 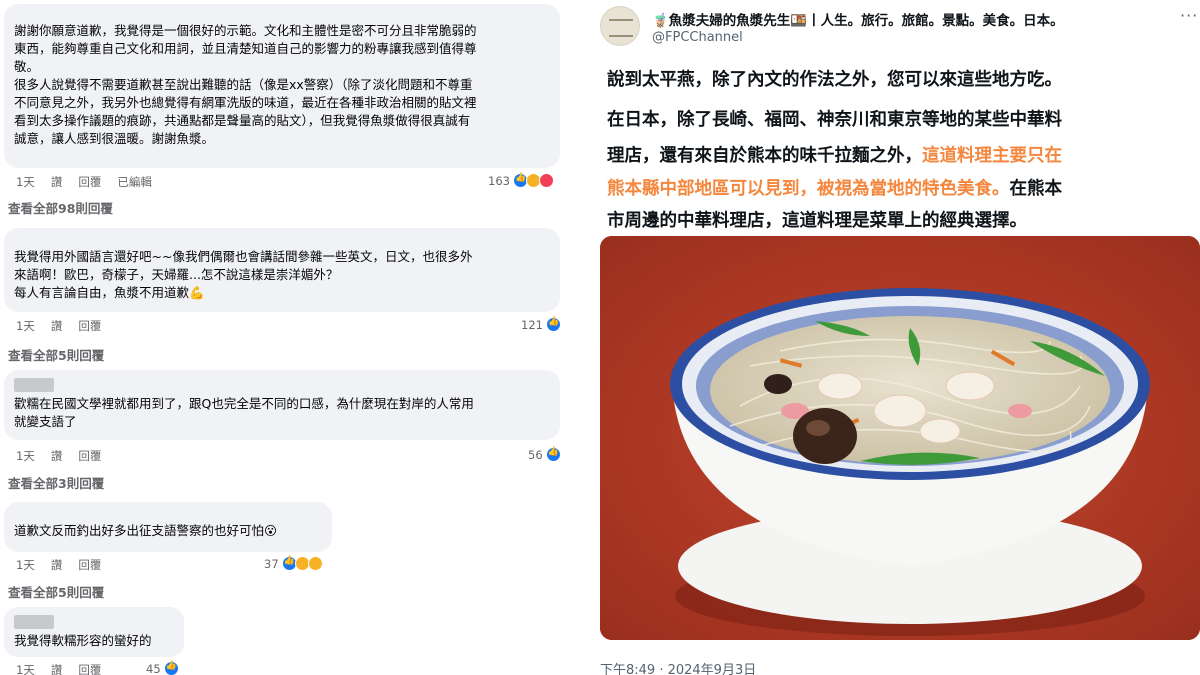 What do you see at coordinates (817, 221) in the screenshot?
I see `tweet-text-line: 市周邊的中華料理店，這道料理是菜單上的經典選擇。` at bounding box center [817, 221].